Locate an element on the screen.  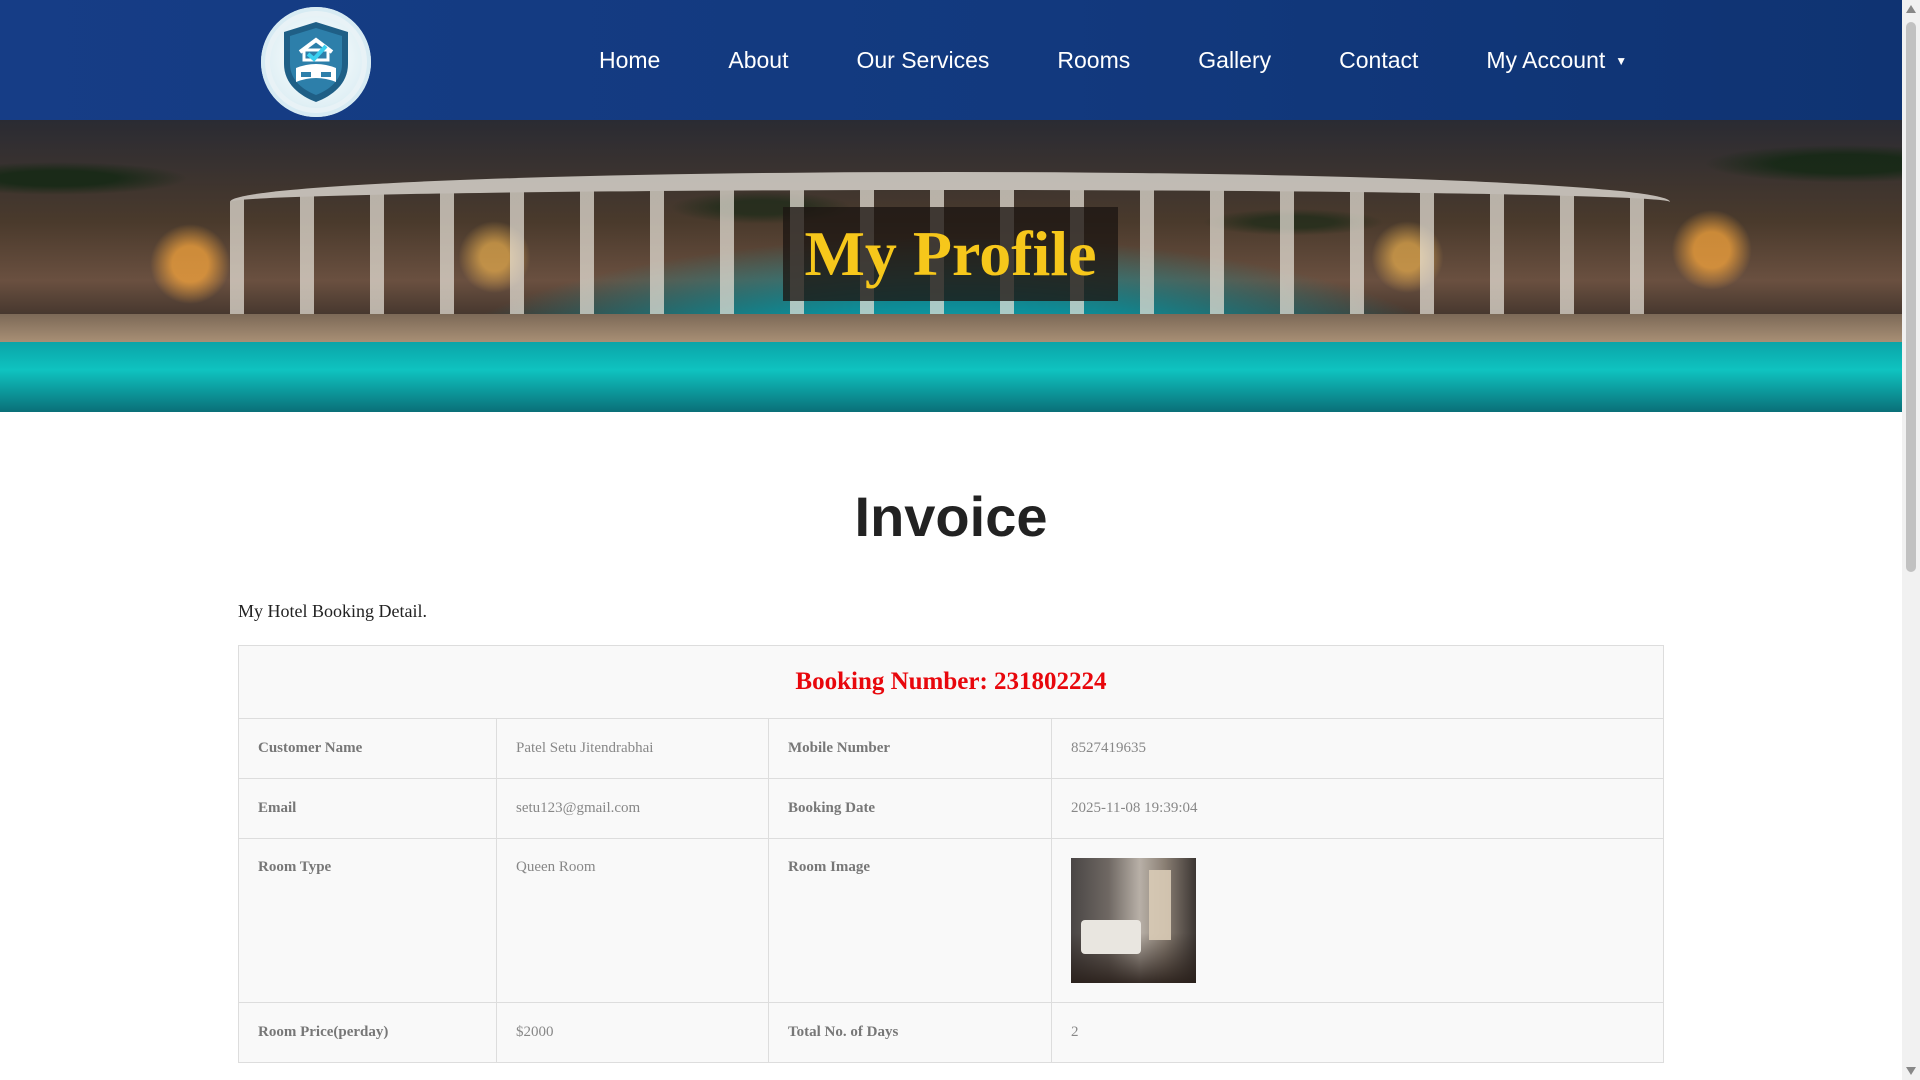
hotel-logo-icon is located at coordinates (316, 62).